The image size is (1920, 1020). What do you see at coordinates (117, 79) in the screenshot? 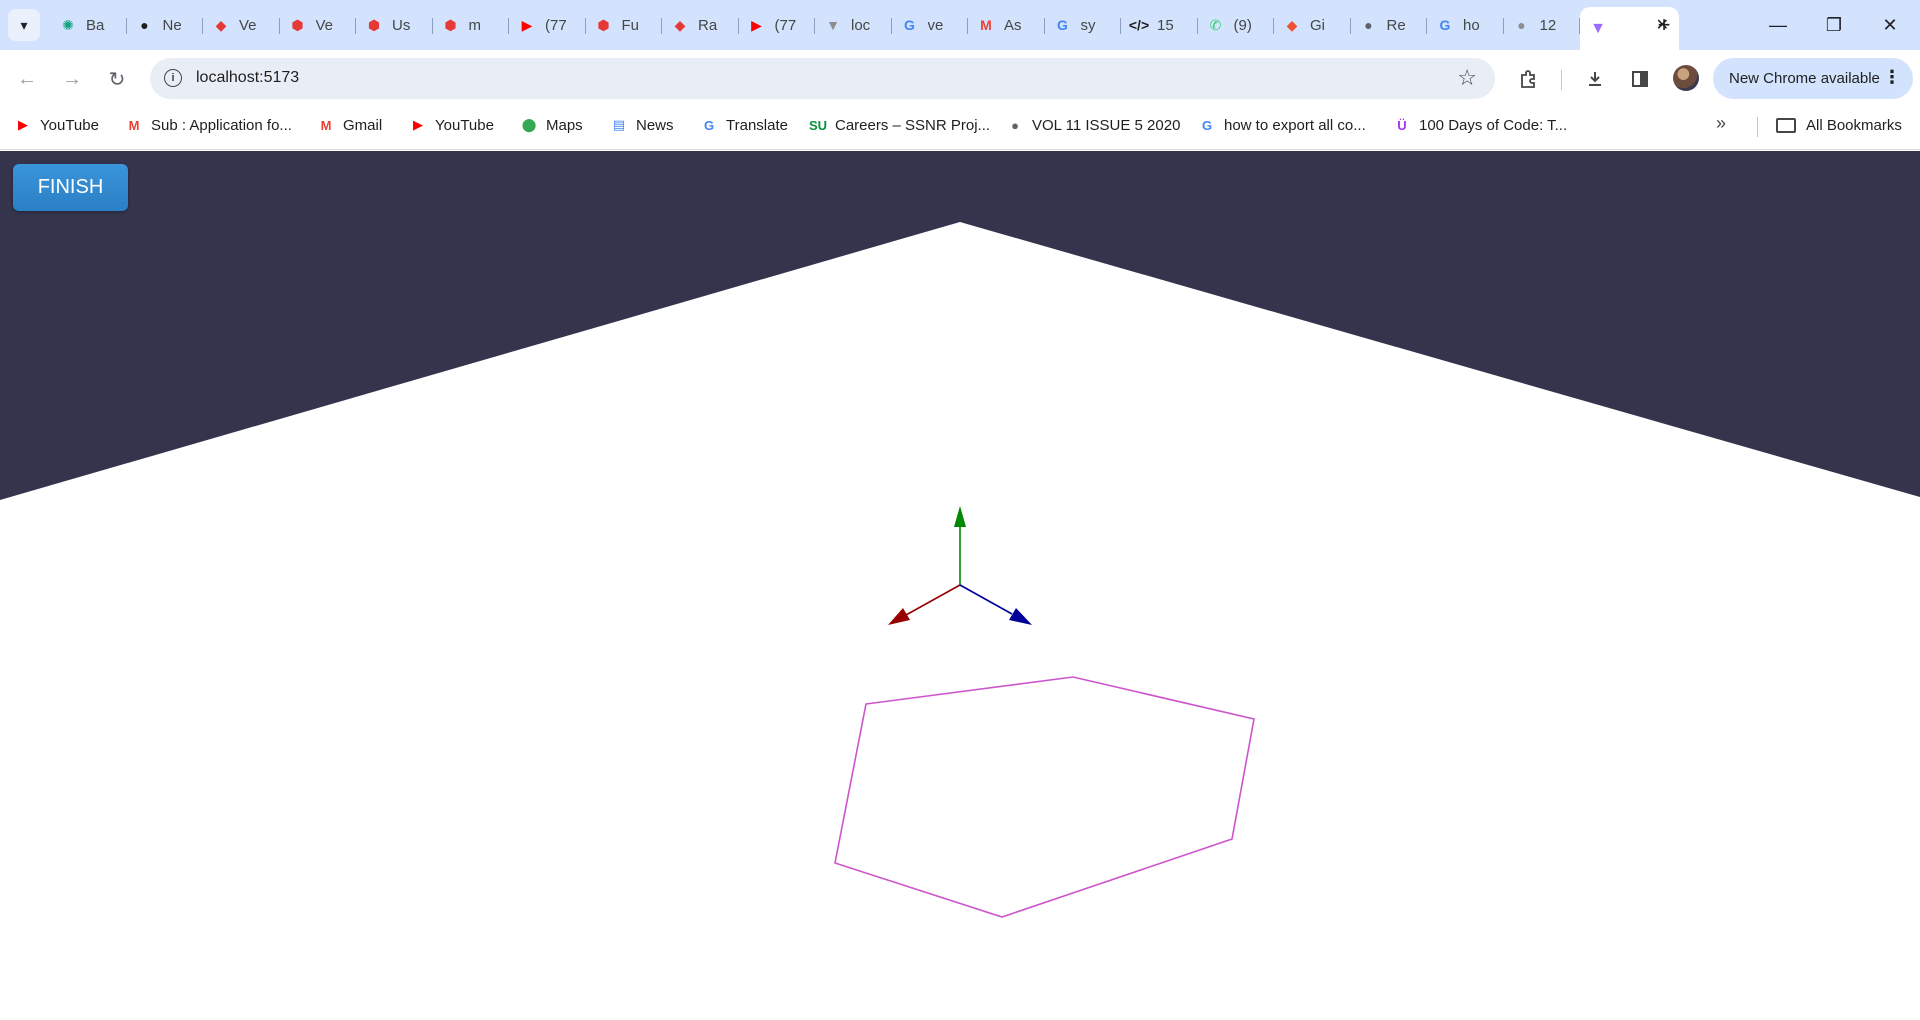
I see `reload-button: ↻` at bounding box center [117, 79].